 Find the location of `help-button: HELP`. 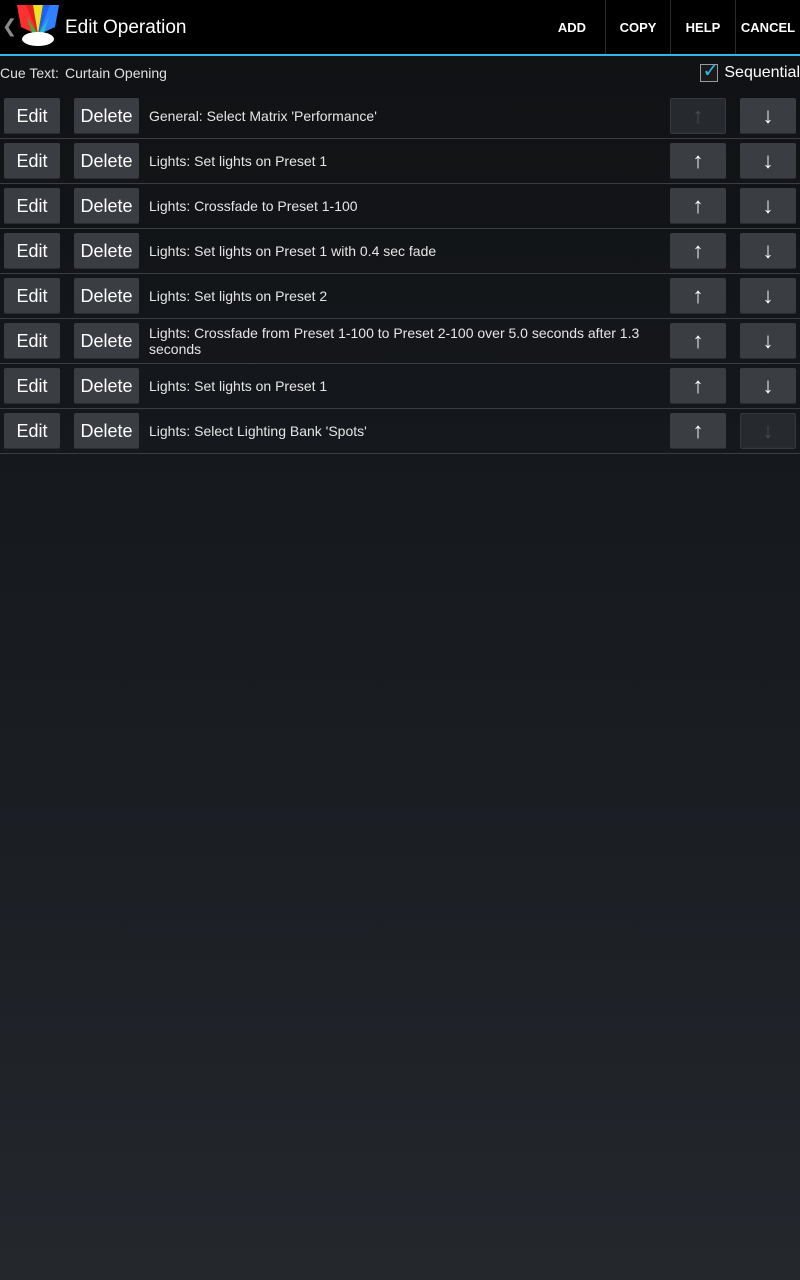

help-button: HELP is located at coordinates (702, 27).